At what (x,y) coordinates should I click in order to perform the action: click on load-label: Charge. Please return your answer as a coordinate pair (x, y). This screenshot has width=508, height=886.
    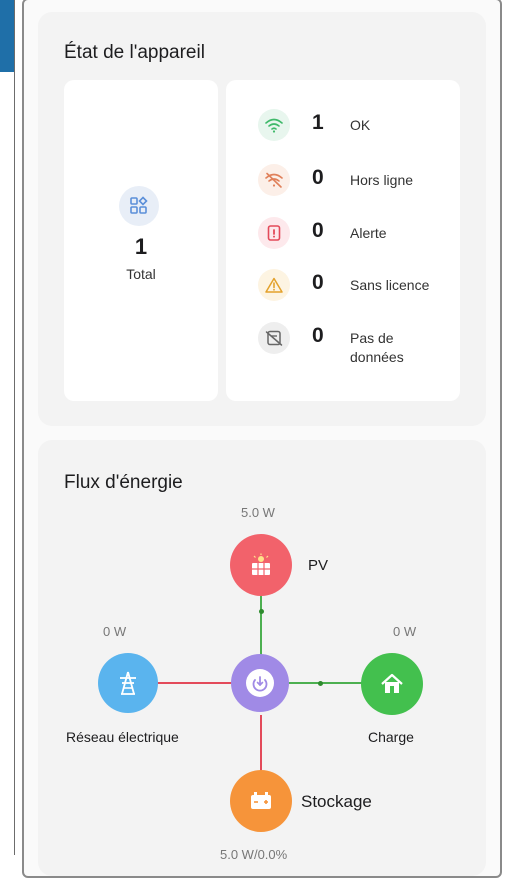
    Looking at the image, I should click on (391, 737).